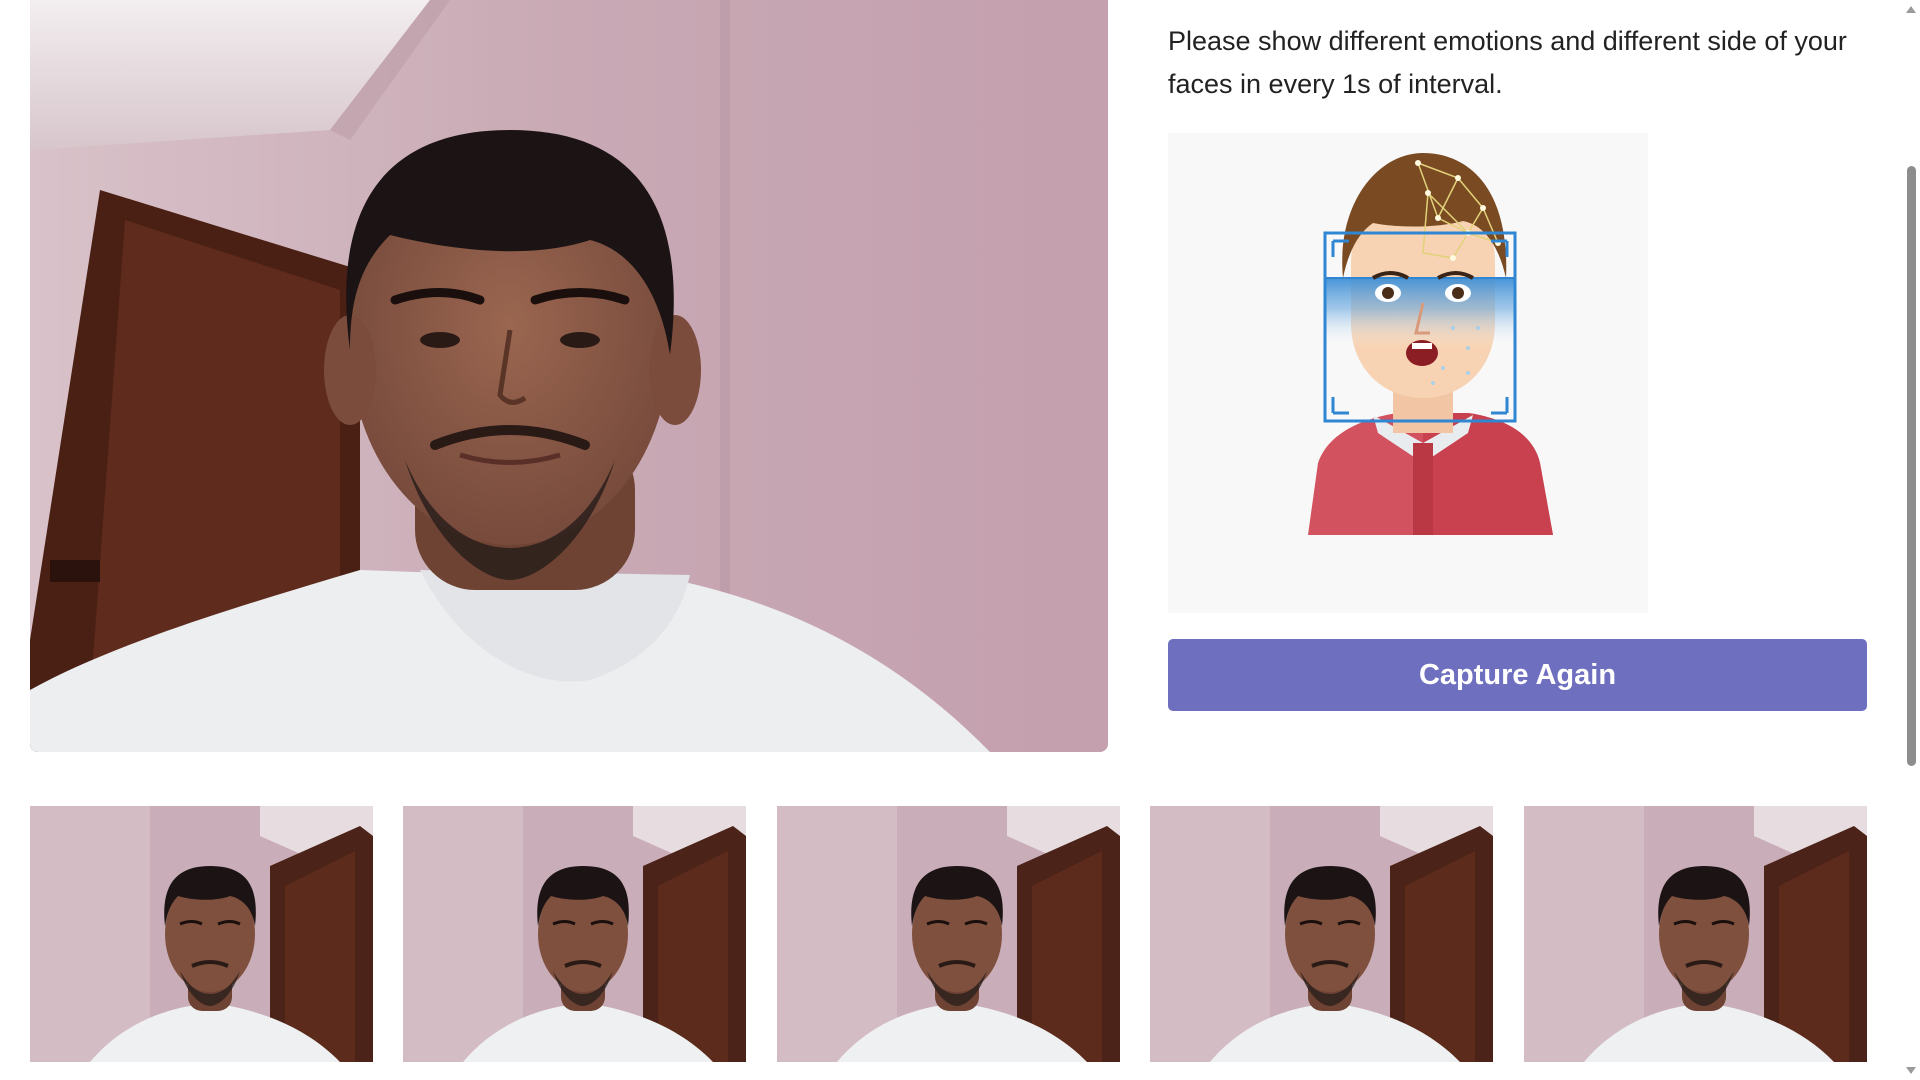 The width and height of the screenshot is (1920, 1080). I want to click on vertical-scrollbar, so click(1911, 540).